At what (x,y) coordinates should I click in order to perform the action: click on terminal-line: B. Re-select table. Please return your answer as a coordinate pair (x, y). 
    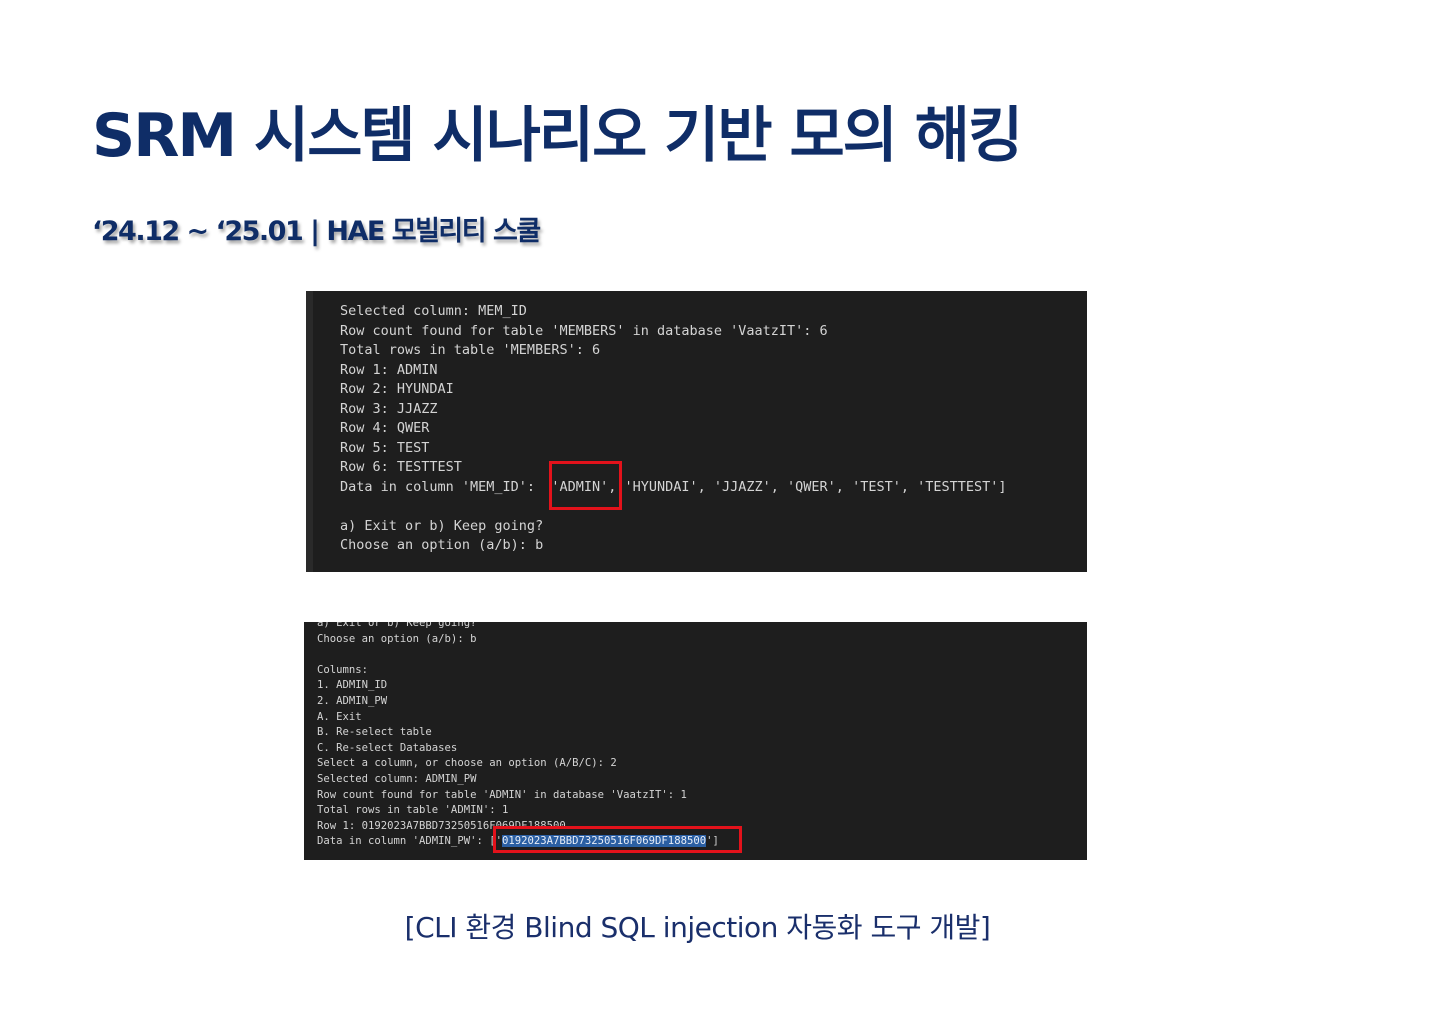
    Looking at the image, I should click on (374, 732).